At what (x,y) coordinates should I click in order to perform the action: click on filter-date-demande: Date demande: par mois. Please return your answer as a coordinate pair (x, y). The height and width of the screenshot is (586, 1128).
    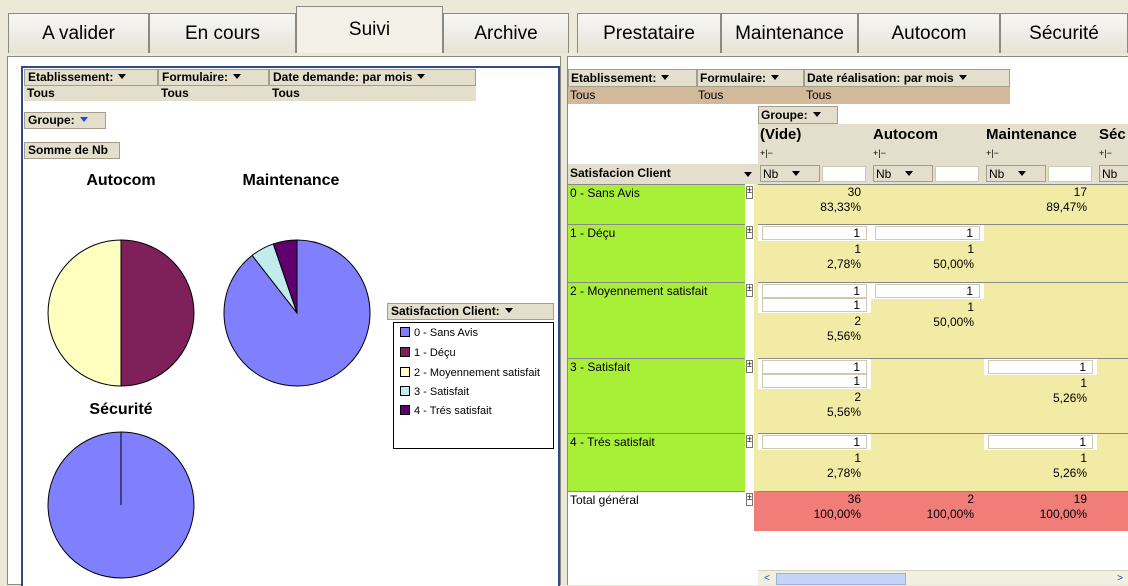
    Looking at the image, I should click on (372, 77).